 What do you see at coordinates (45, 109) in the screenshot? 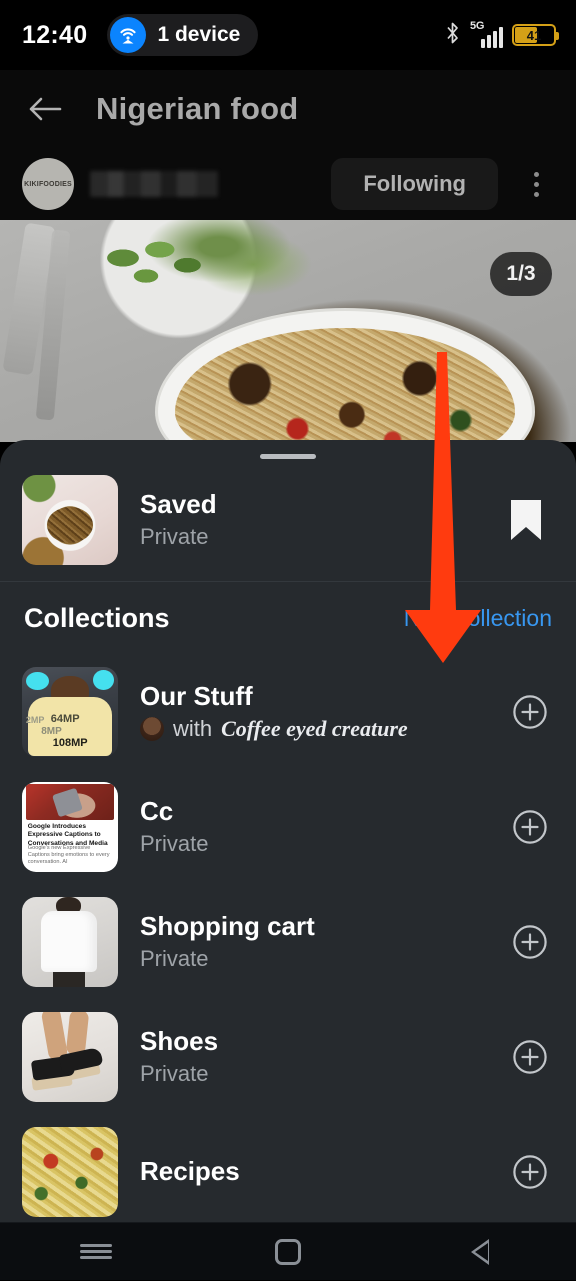
I see `back-arrow-icon` at bounding box center [45, 109].